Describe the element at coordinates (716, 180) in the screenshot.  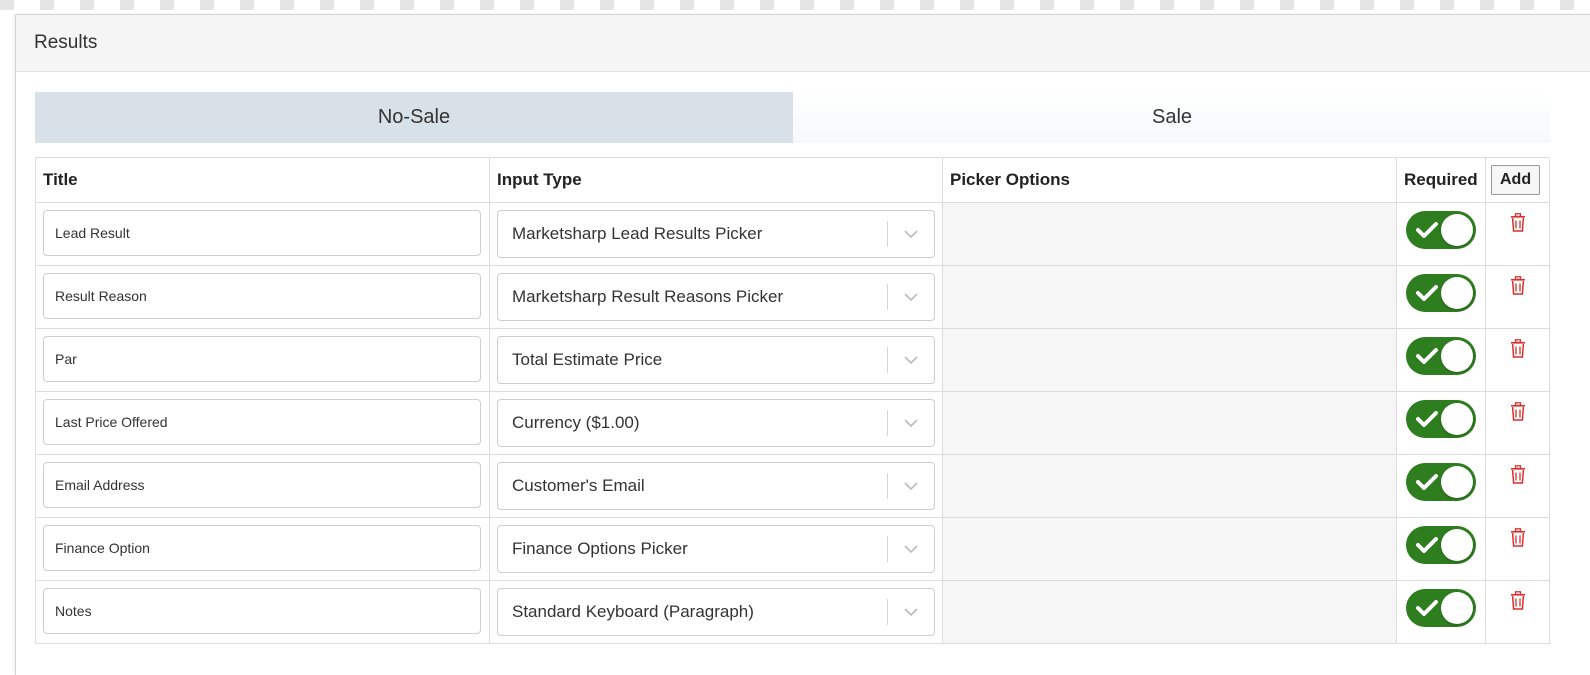
I see `column-header-input-type: Input Type` at that location.